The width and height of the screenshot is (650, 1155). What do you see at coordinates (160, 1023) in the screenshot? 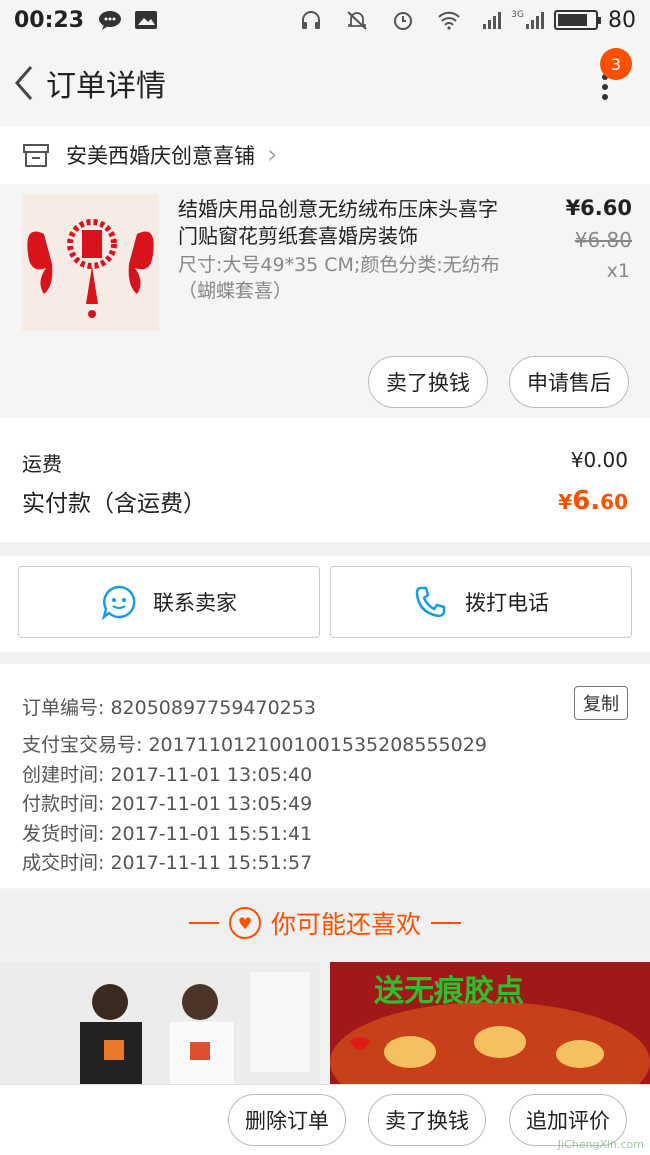
I see `recommend-item` at bounding box center [160, 1023].